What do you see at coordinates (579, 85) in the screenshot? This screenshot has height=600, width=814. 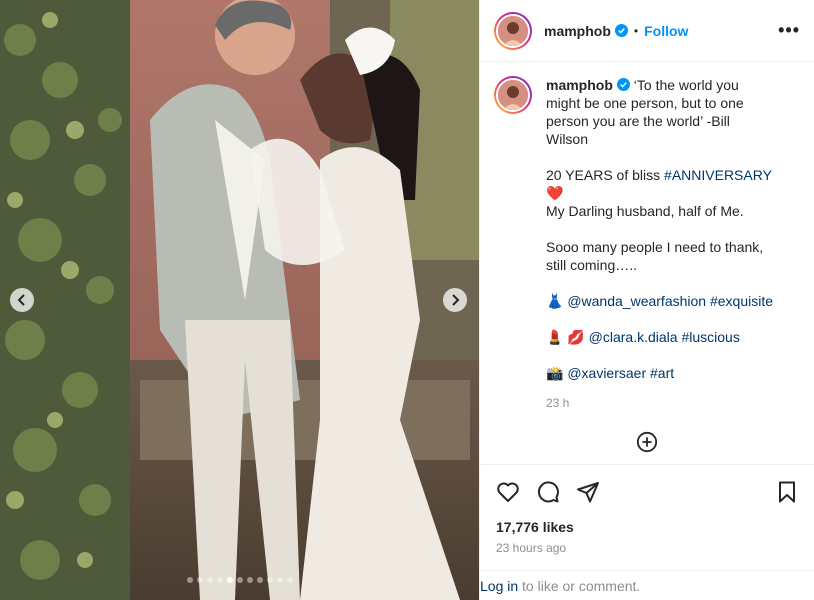 I see `caption-username: mamphob` at bounding box center [579, 85].